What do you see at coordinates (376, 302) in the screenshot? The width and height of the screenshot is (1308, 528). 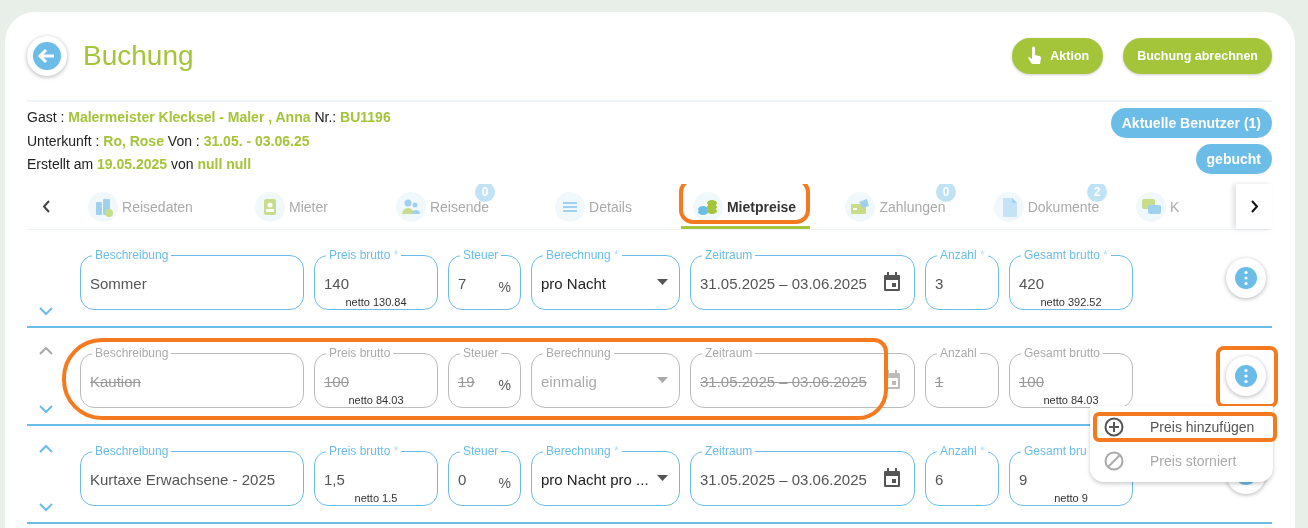 I see `netto-amount: netto 130.84` at bounding box center [376, 302].